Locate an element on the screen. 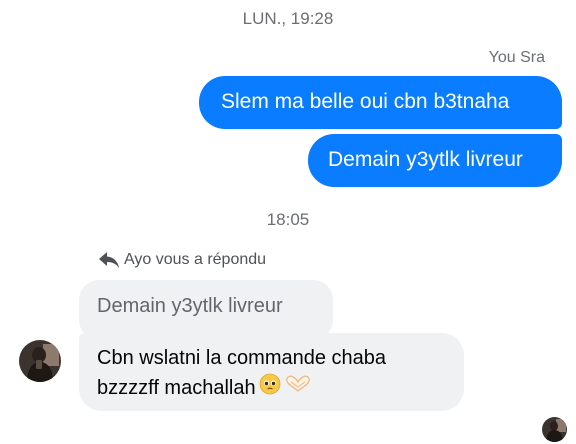  seen-avatar is located at coordinates (554, 429).